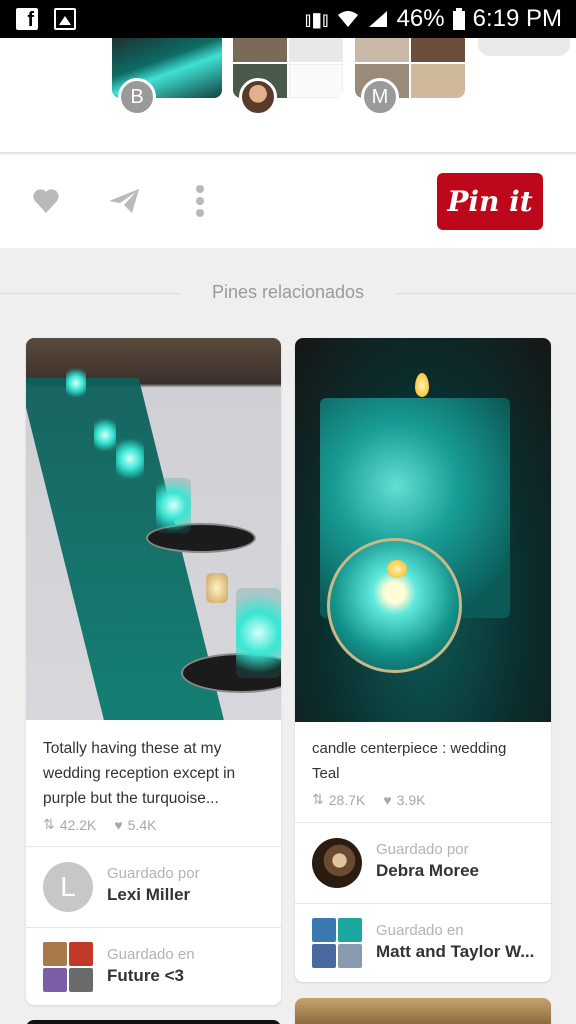  What do you see at coordinates (490, 201) in the screenshot?
I see `pin-it-button: Pin it` at bounding box center [490, 201].